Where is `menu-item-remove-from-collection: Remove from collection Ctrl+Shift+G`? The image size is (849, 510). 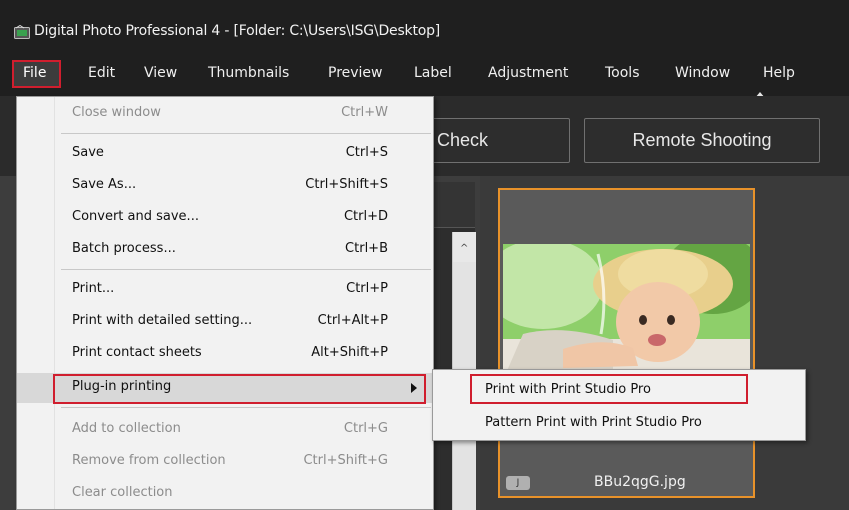 menu-item-remove-from-collection: Remove from collection Ctrl+Shift+G is located at coordinates (225, 462).